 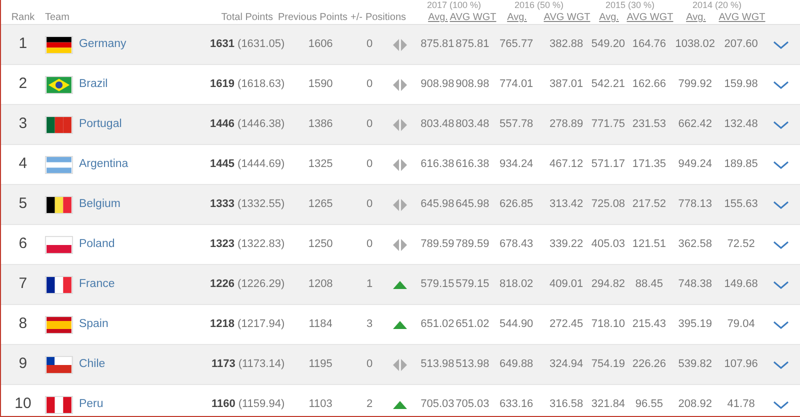 What do you see at coordinates (608, 44) in the screenshot?
I see `value-cell-text: 549.20` at bounding box center [608, 44].